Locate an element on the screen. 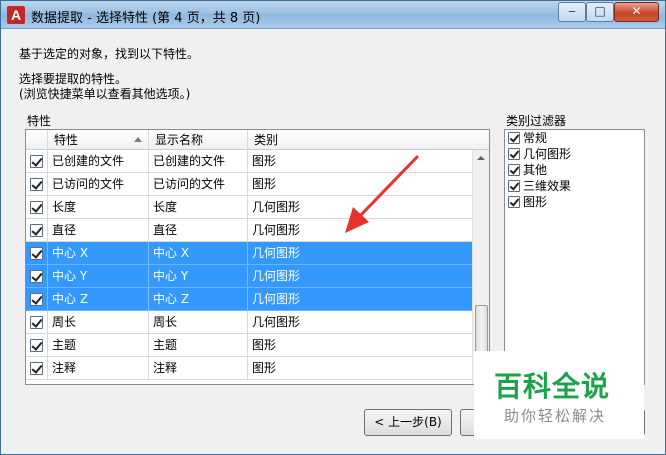  filter-item: 常规 is located at coordinates (574, 138).